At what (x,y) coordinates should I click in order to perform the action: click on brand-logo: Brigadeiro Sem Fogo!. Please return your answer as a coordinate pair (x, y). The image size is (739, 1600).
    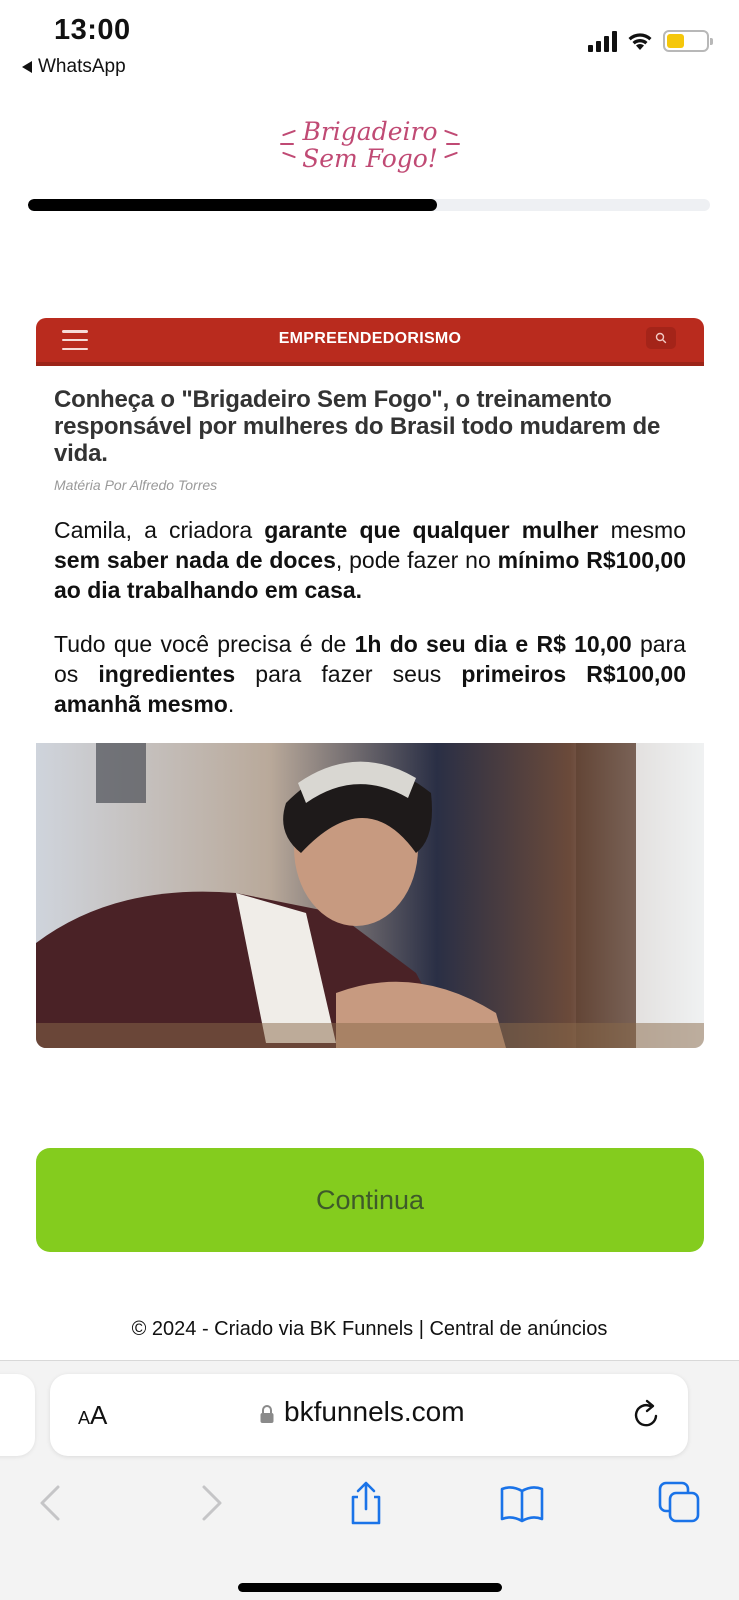
    Looking at the image, I should click on (370, 145).